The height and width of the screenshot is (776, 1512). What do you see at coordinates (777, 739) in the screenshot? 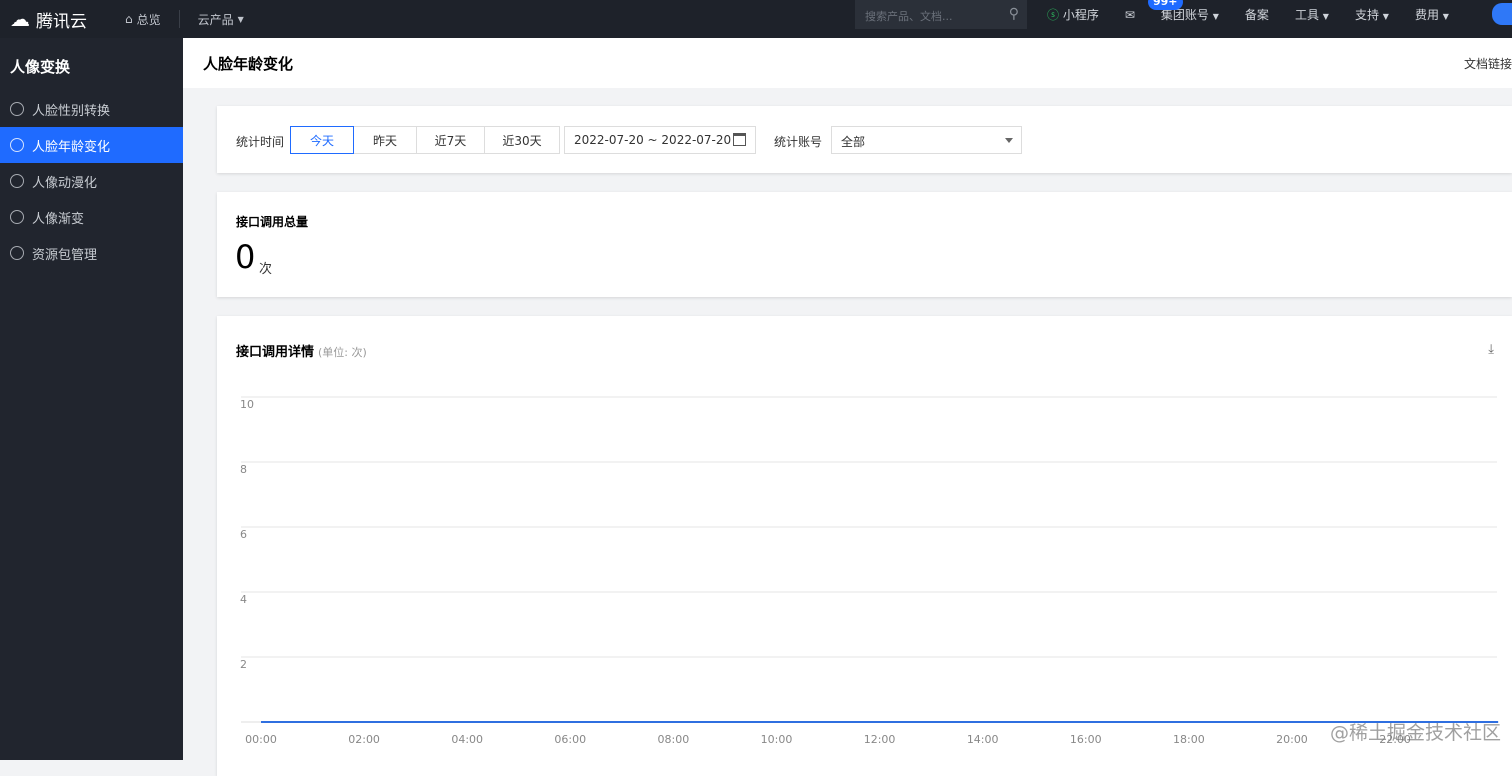
I see `x-tick-label: 10:00` at bounding box center [777, 739].